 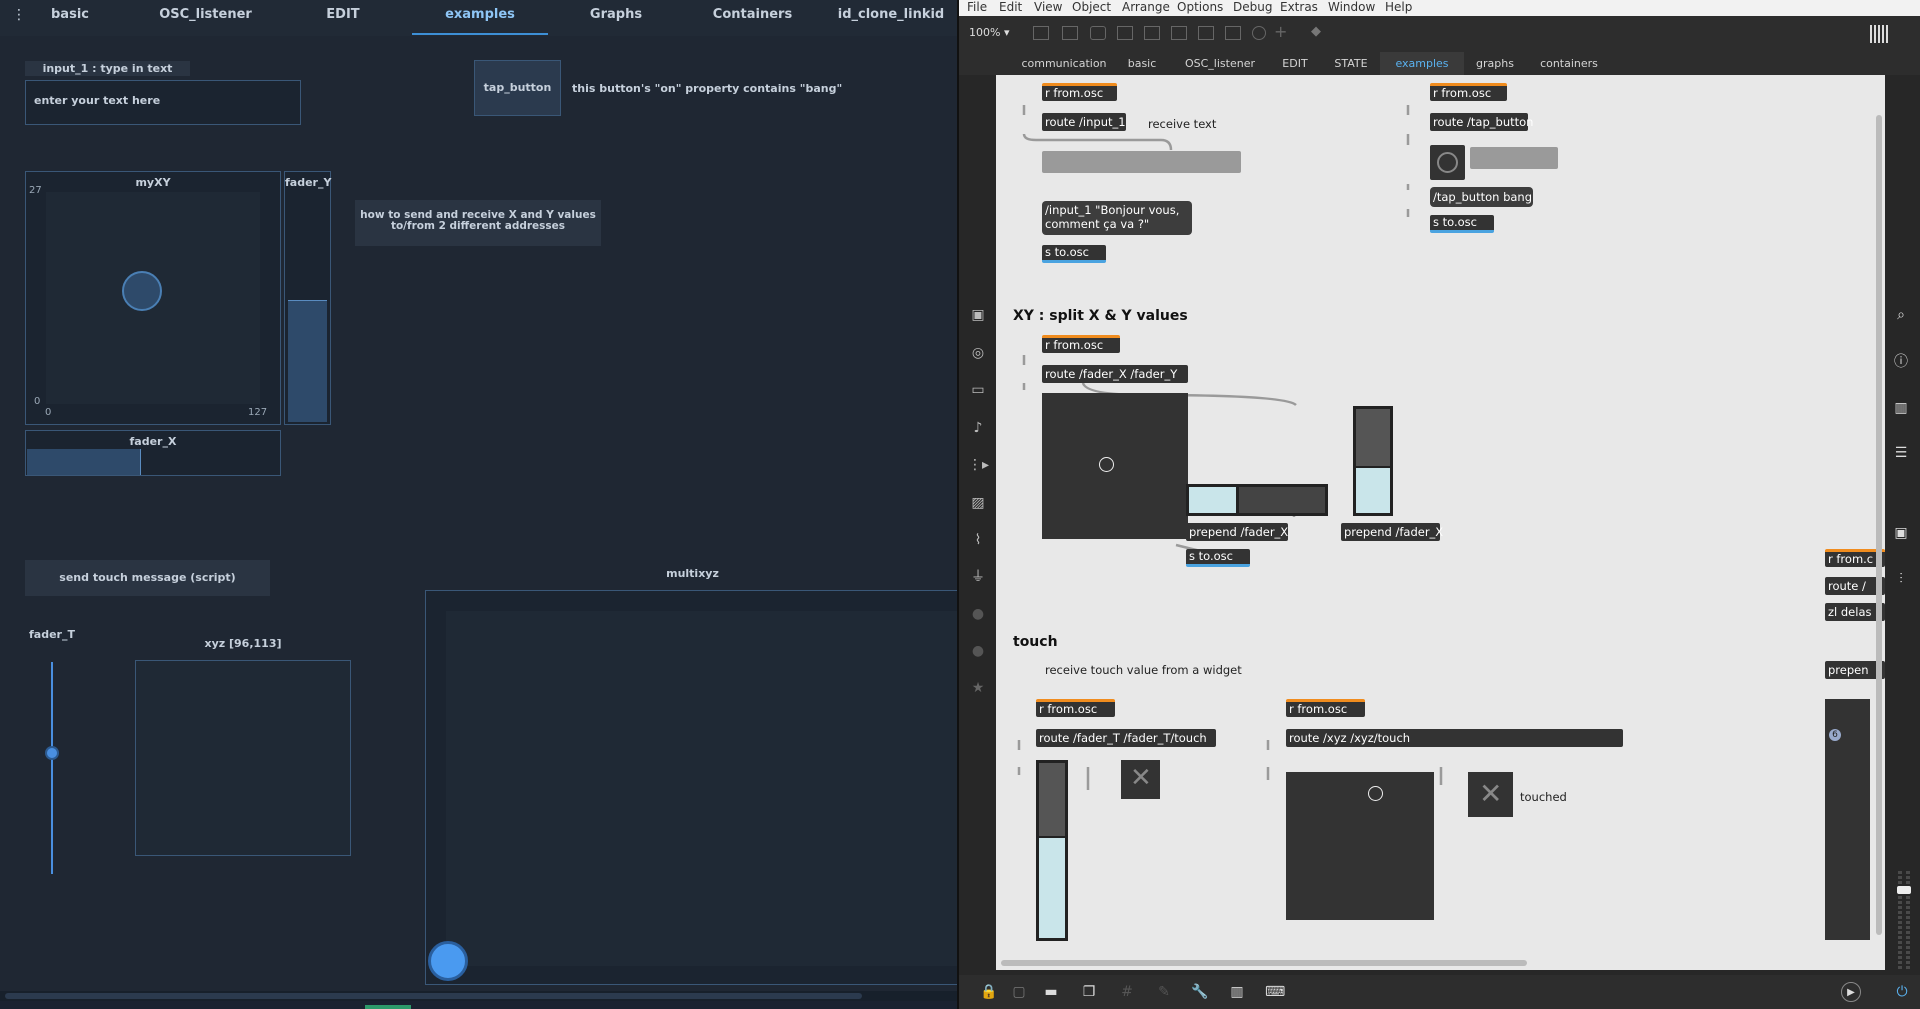 What do you see at coordinates (1125, 33) in the screenshot?
I see `toolbar-icon-toggle` at bounding box center [1125, 33].